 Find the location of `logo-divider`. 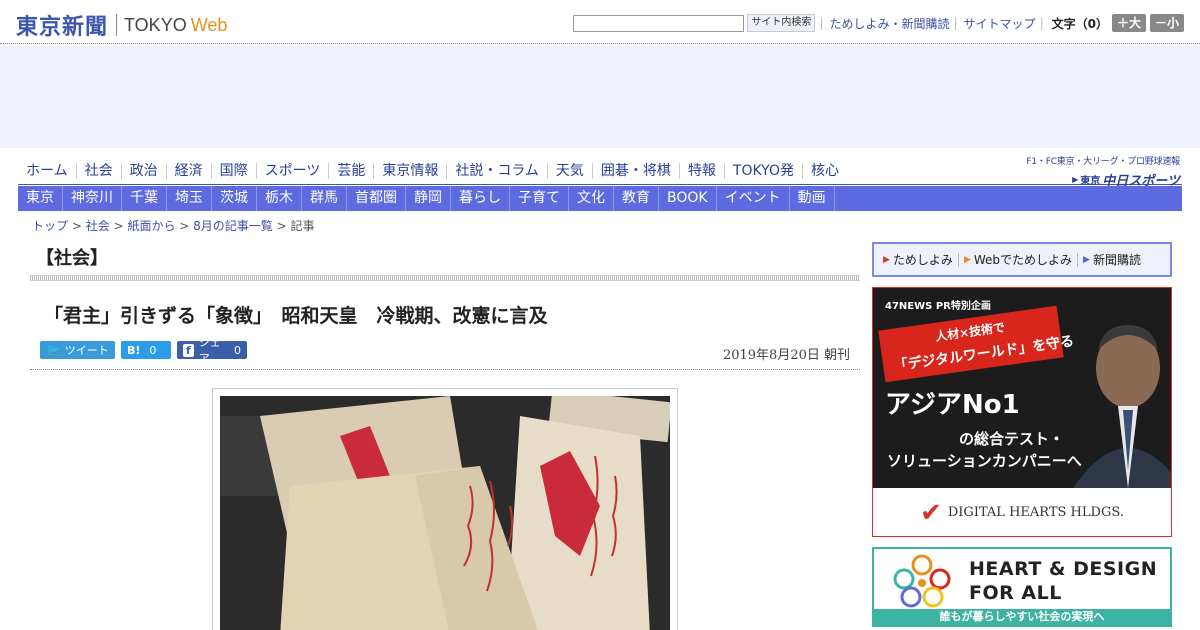

logo-divider is located at coordinates (117, 25).